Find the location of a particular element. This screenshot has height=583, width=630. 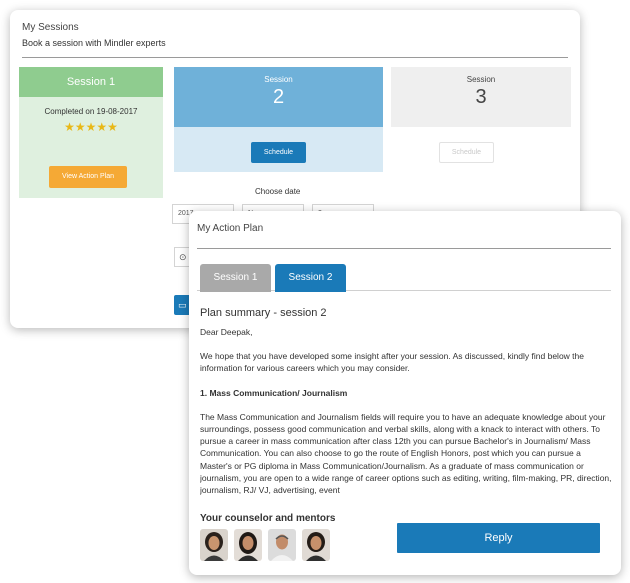

chat-icon: ▭ is located at coordinates (182, 305).